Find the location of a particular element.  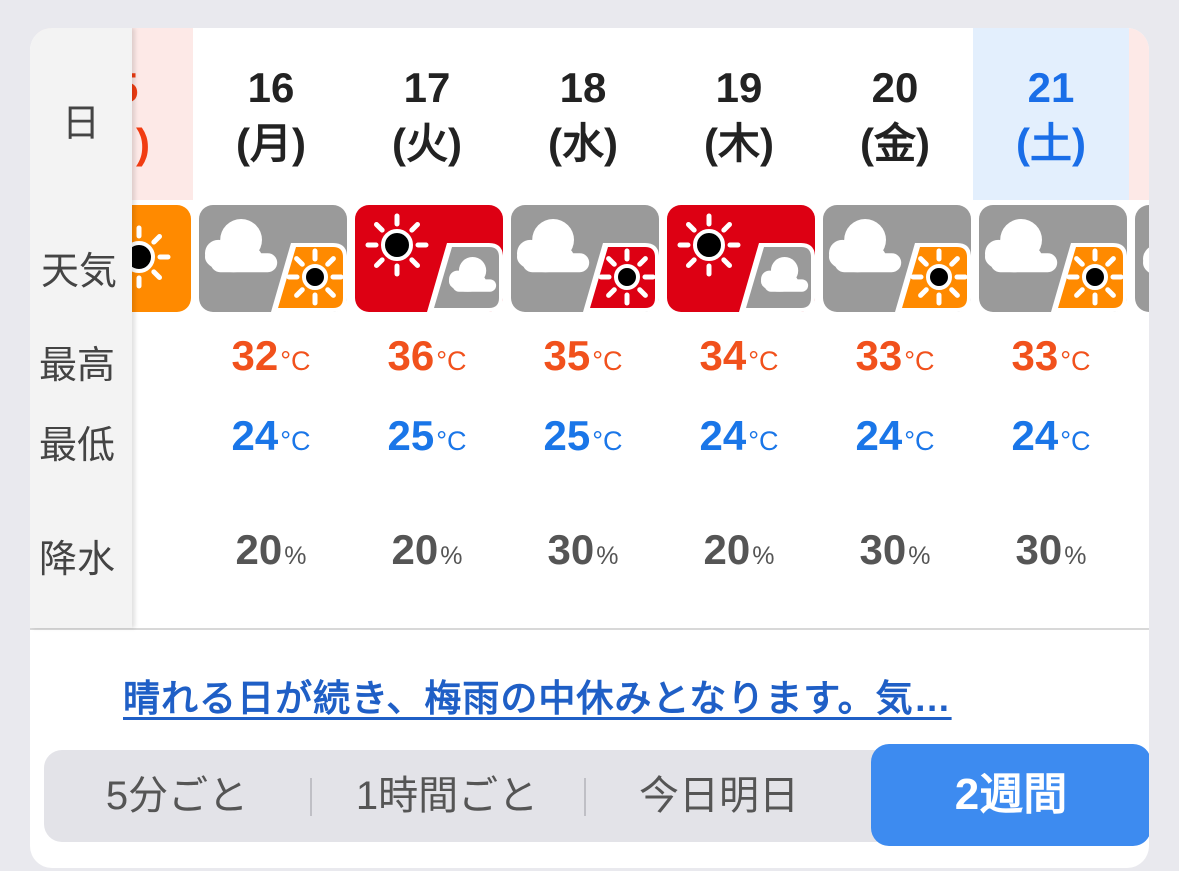

date-header: 22 (日) is located at coordinates (1139, 114).